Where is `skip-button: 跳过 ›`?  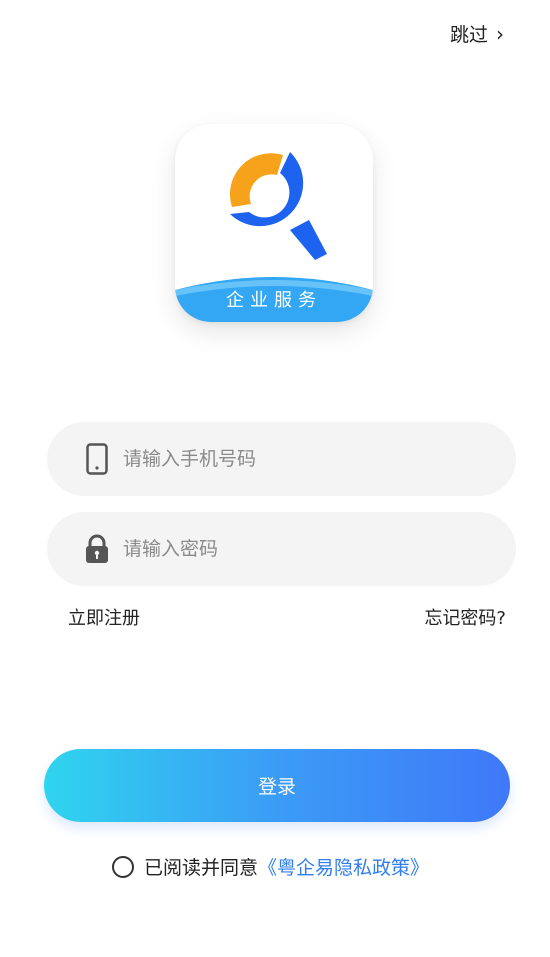
skip-button: 跳过 › is located at coordinates (477, 33).